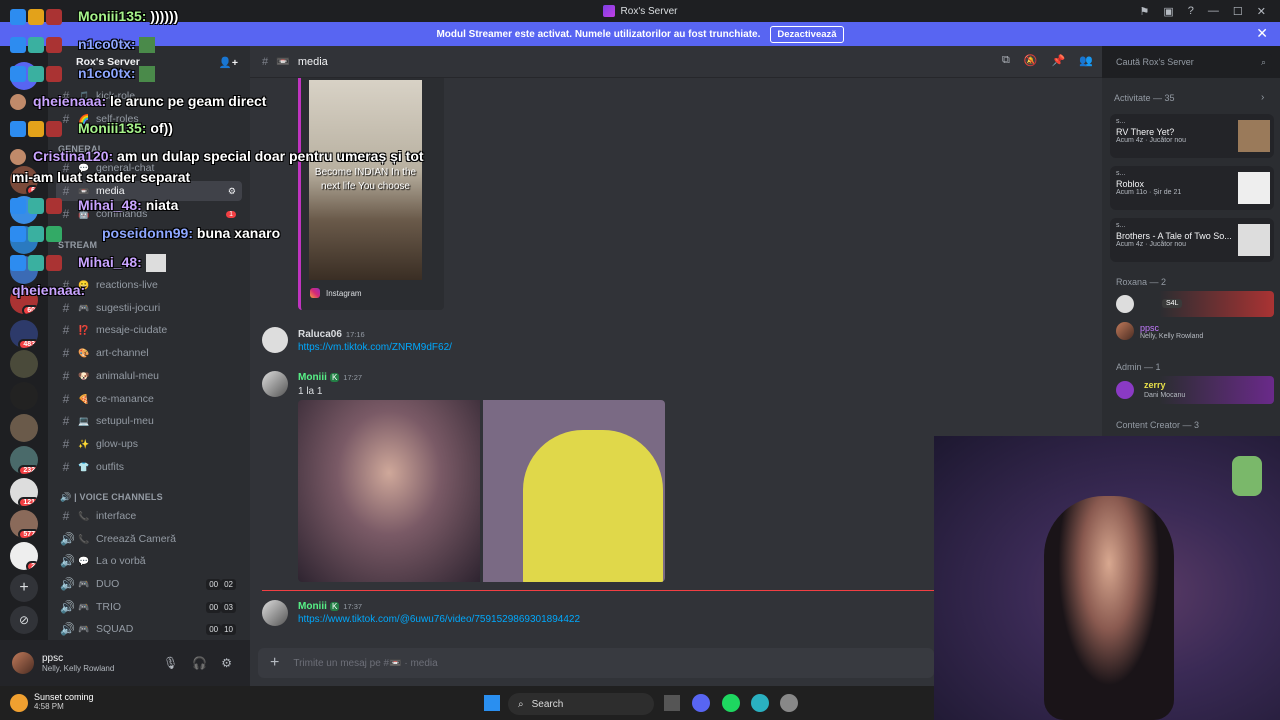  Describe the element at coordinates (389, 491) in the screenshot. I see `attachment-image` at that location.